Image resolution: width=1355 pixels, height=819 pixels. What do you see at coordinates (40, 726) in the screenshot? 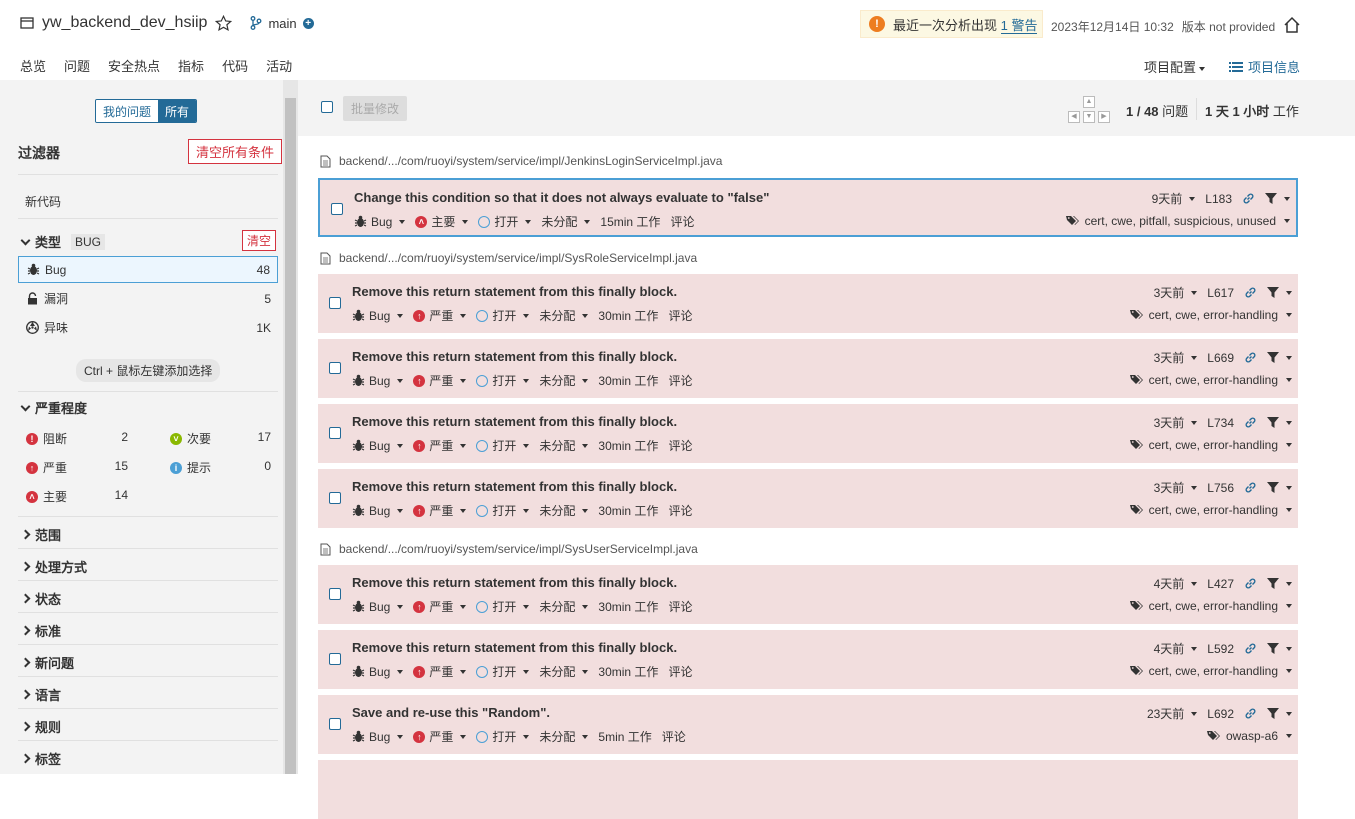
I see `facet-rules-header: 规则` at bounding box center [40, 726].